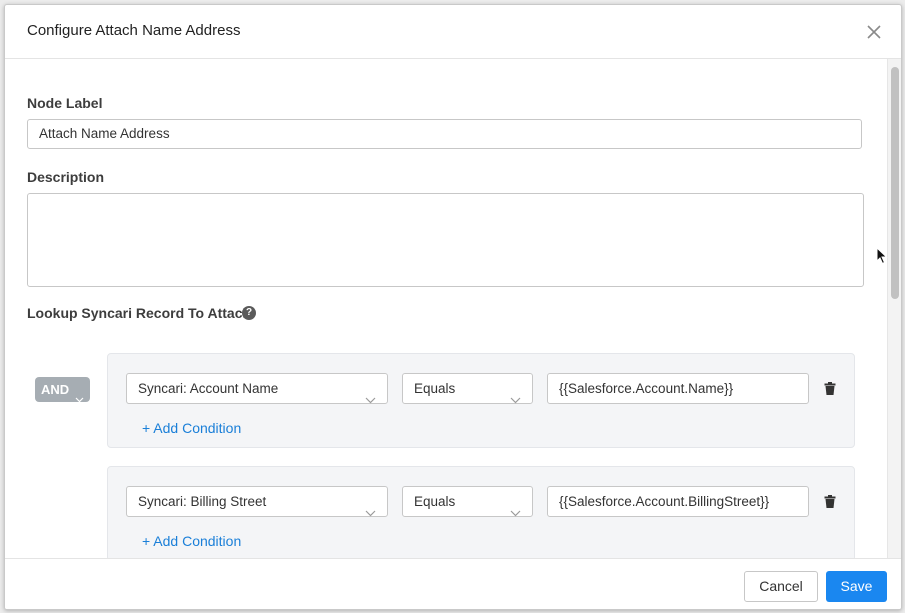  I want to click on save-button: Save, so click(856, 586).